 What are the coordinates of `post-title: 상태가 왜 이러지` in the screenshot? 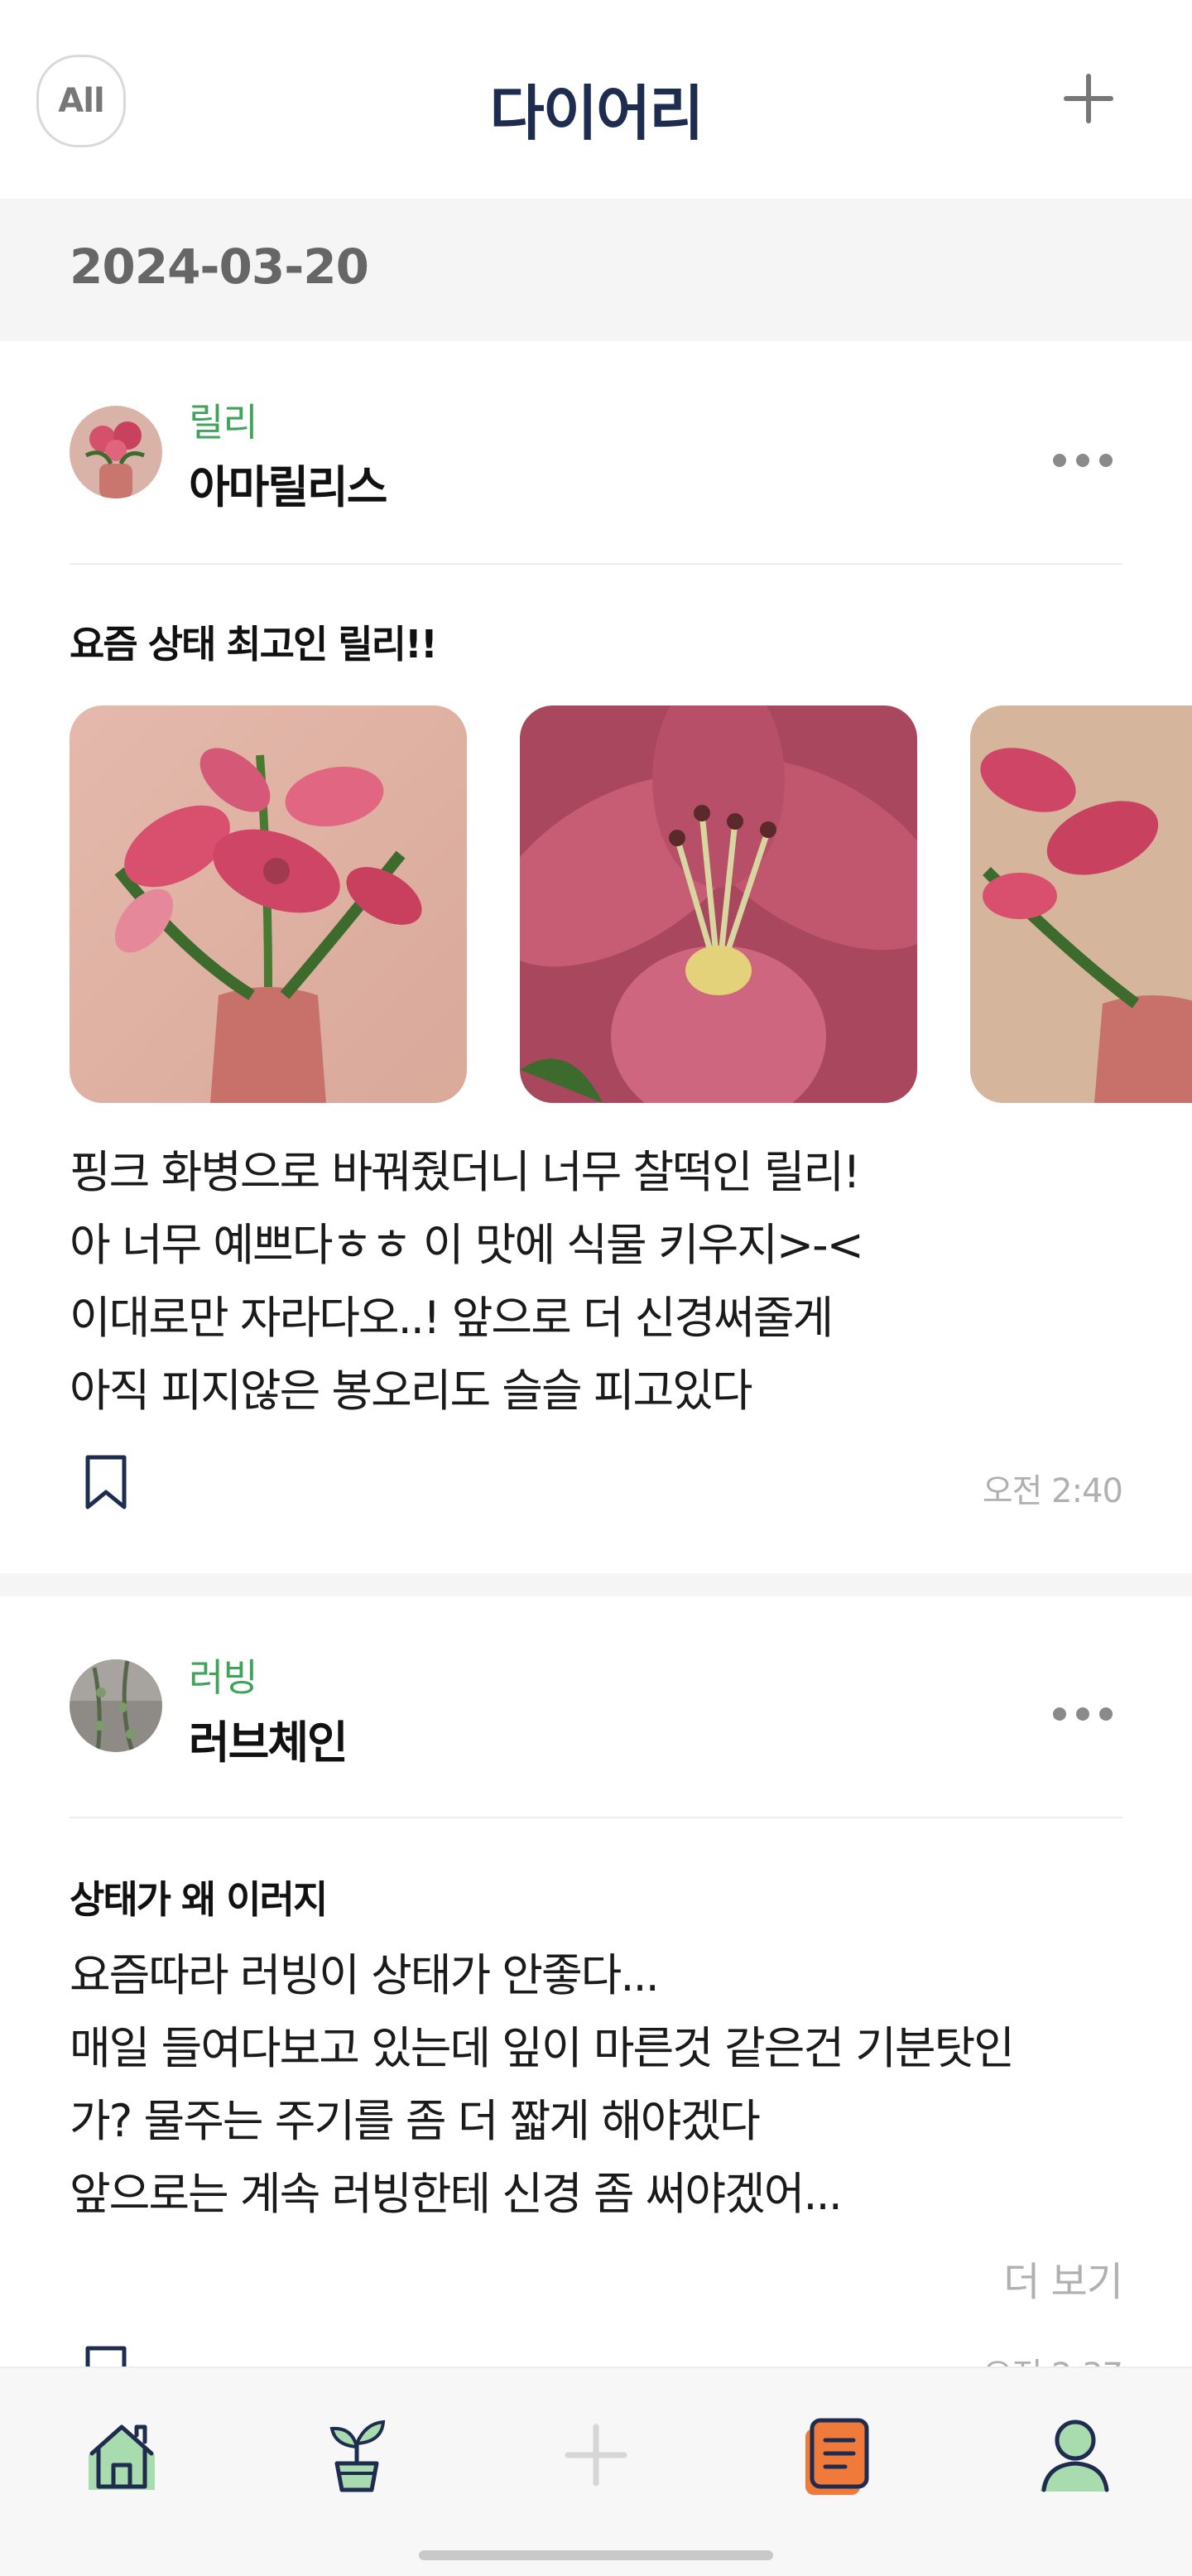 It's located at (199, 1899).